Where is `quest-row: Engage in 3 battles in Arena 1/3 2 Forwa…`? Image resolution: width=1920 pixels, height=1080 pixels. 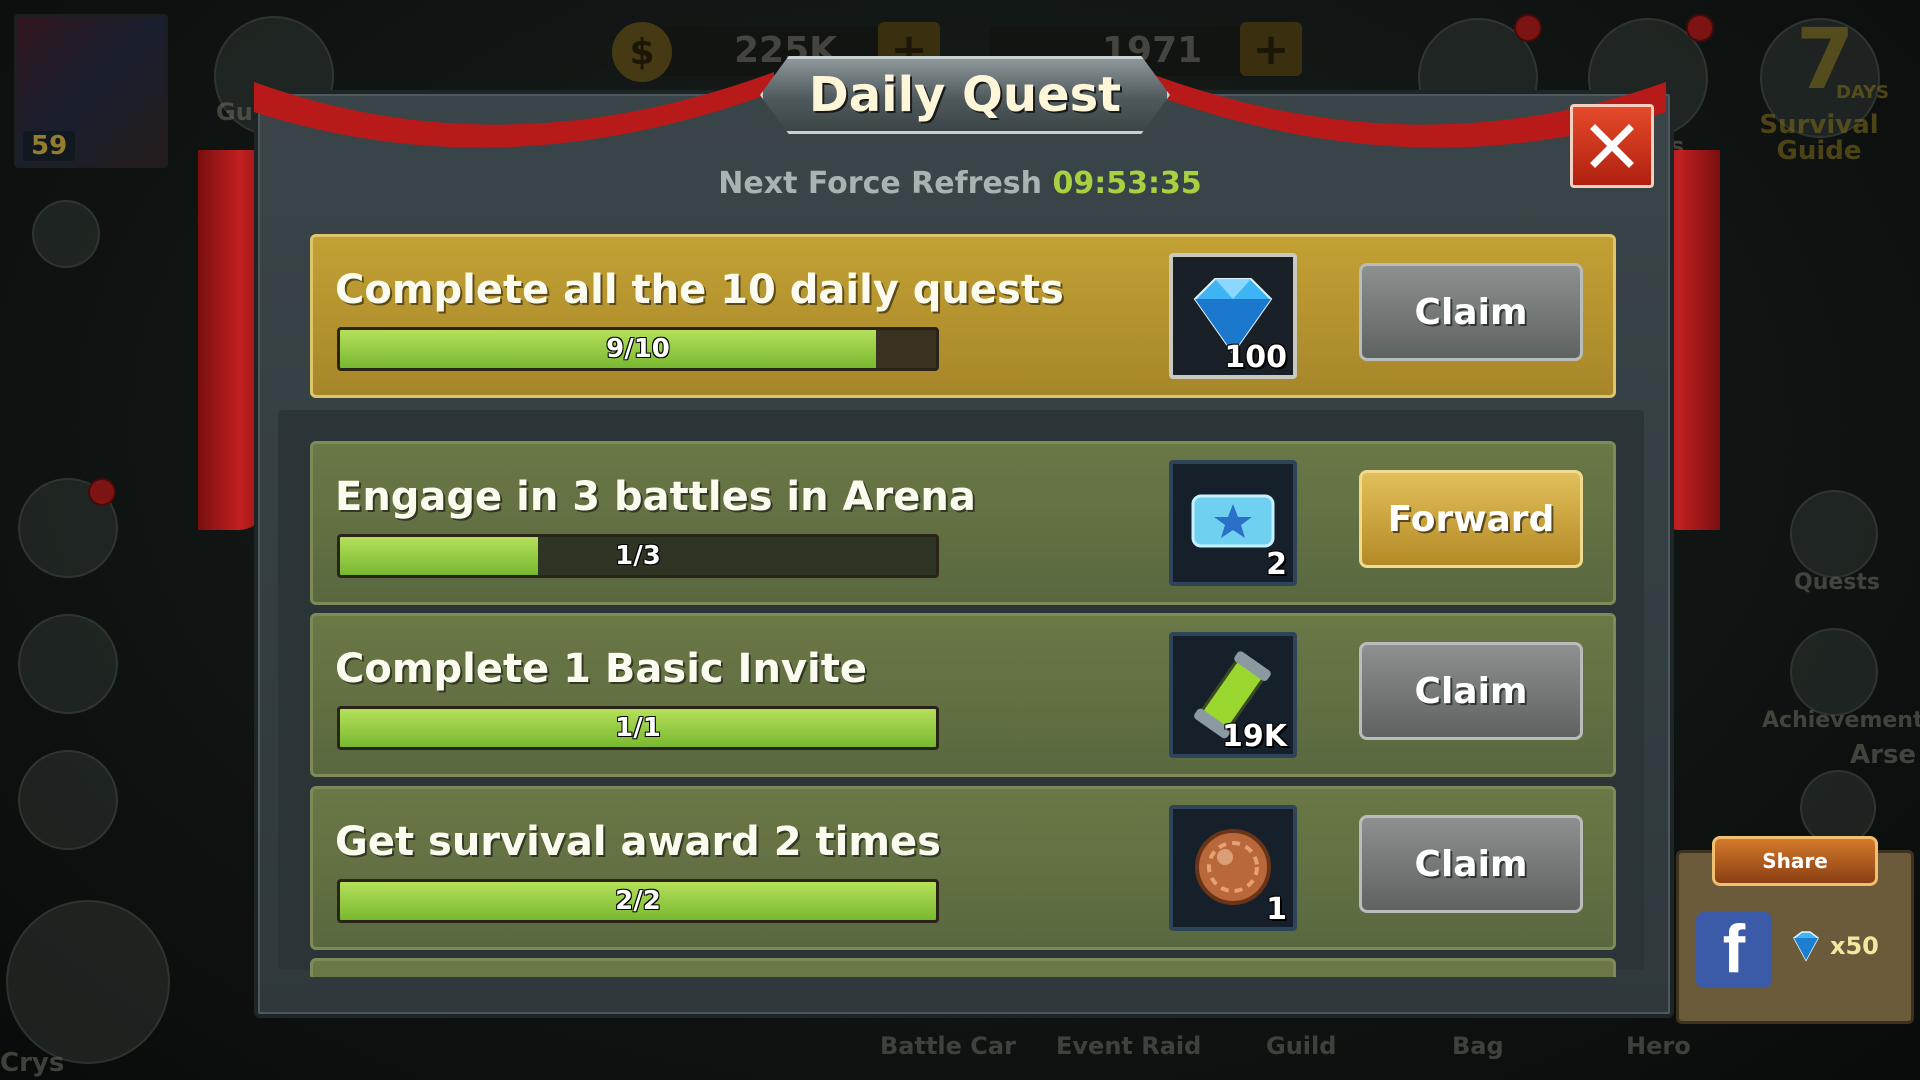 quest-row: Engage in 3 battles in Arena 1/3 2 Forwa… is located at coordinates (963, 523).